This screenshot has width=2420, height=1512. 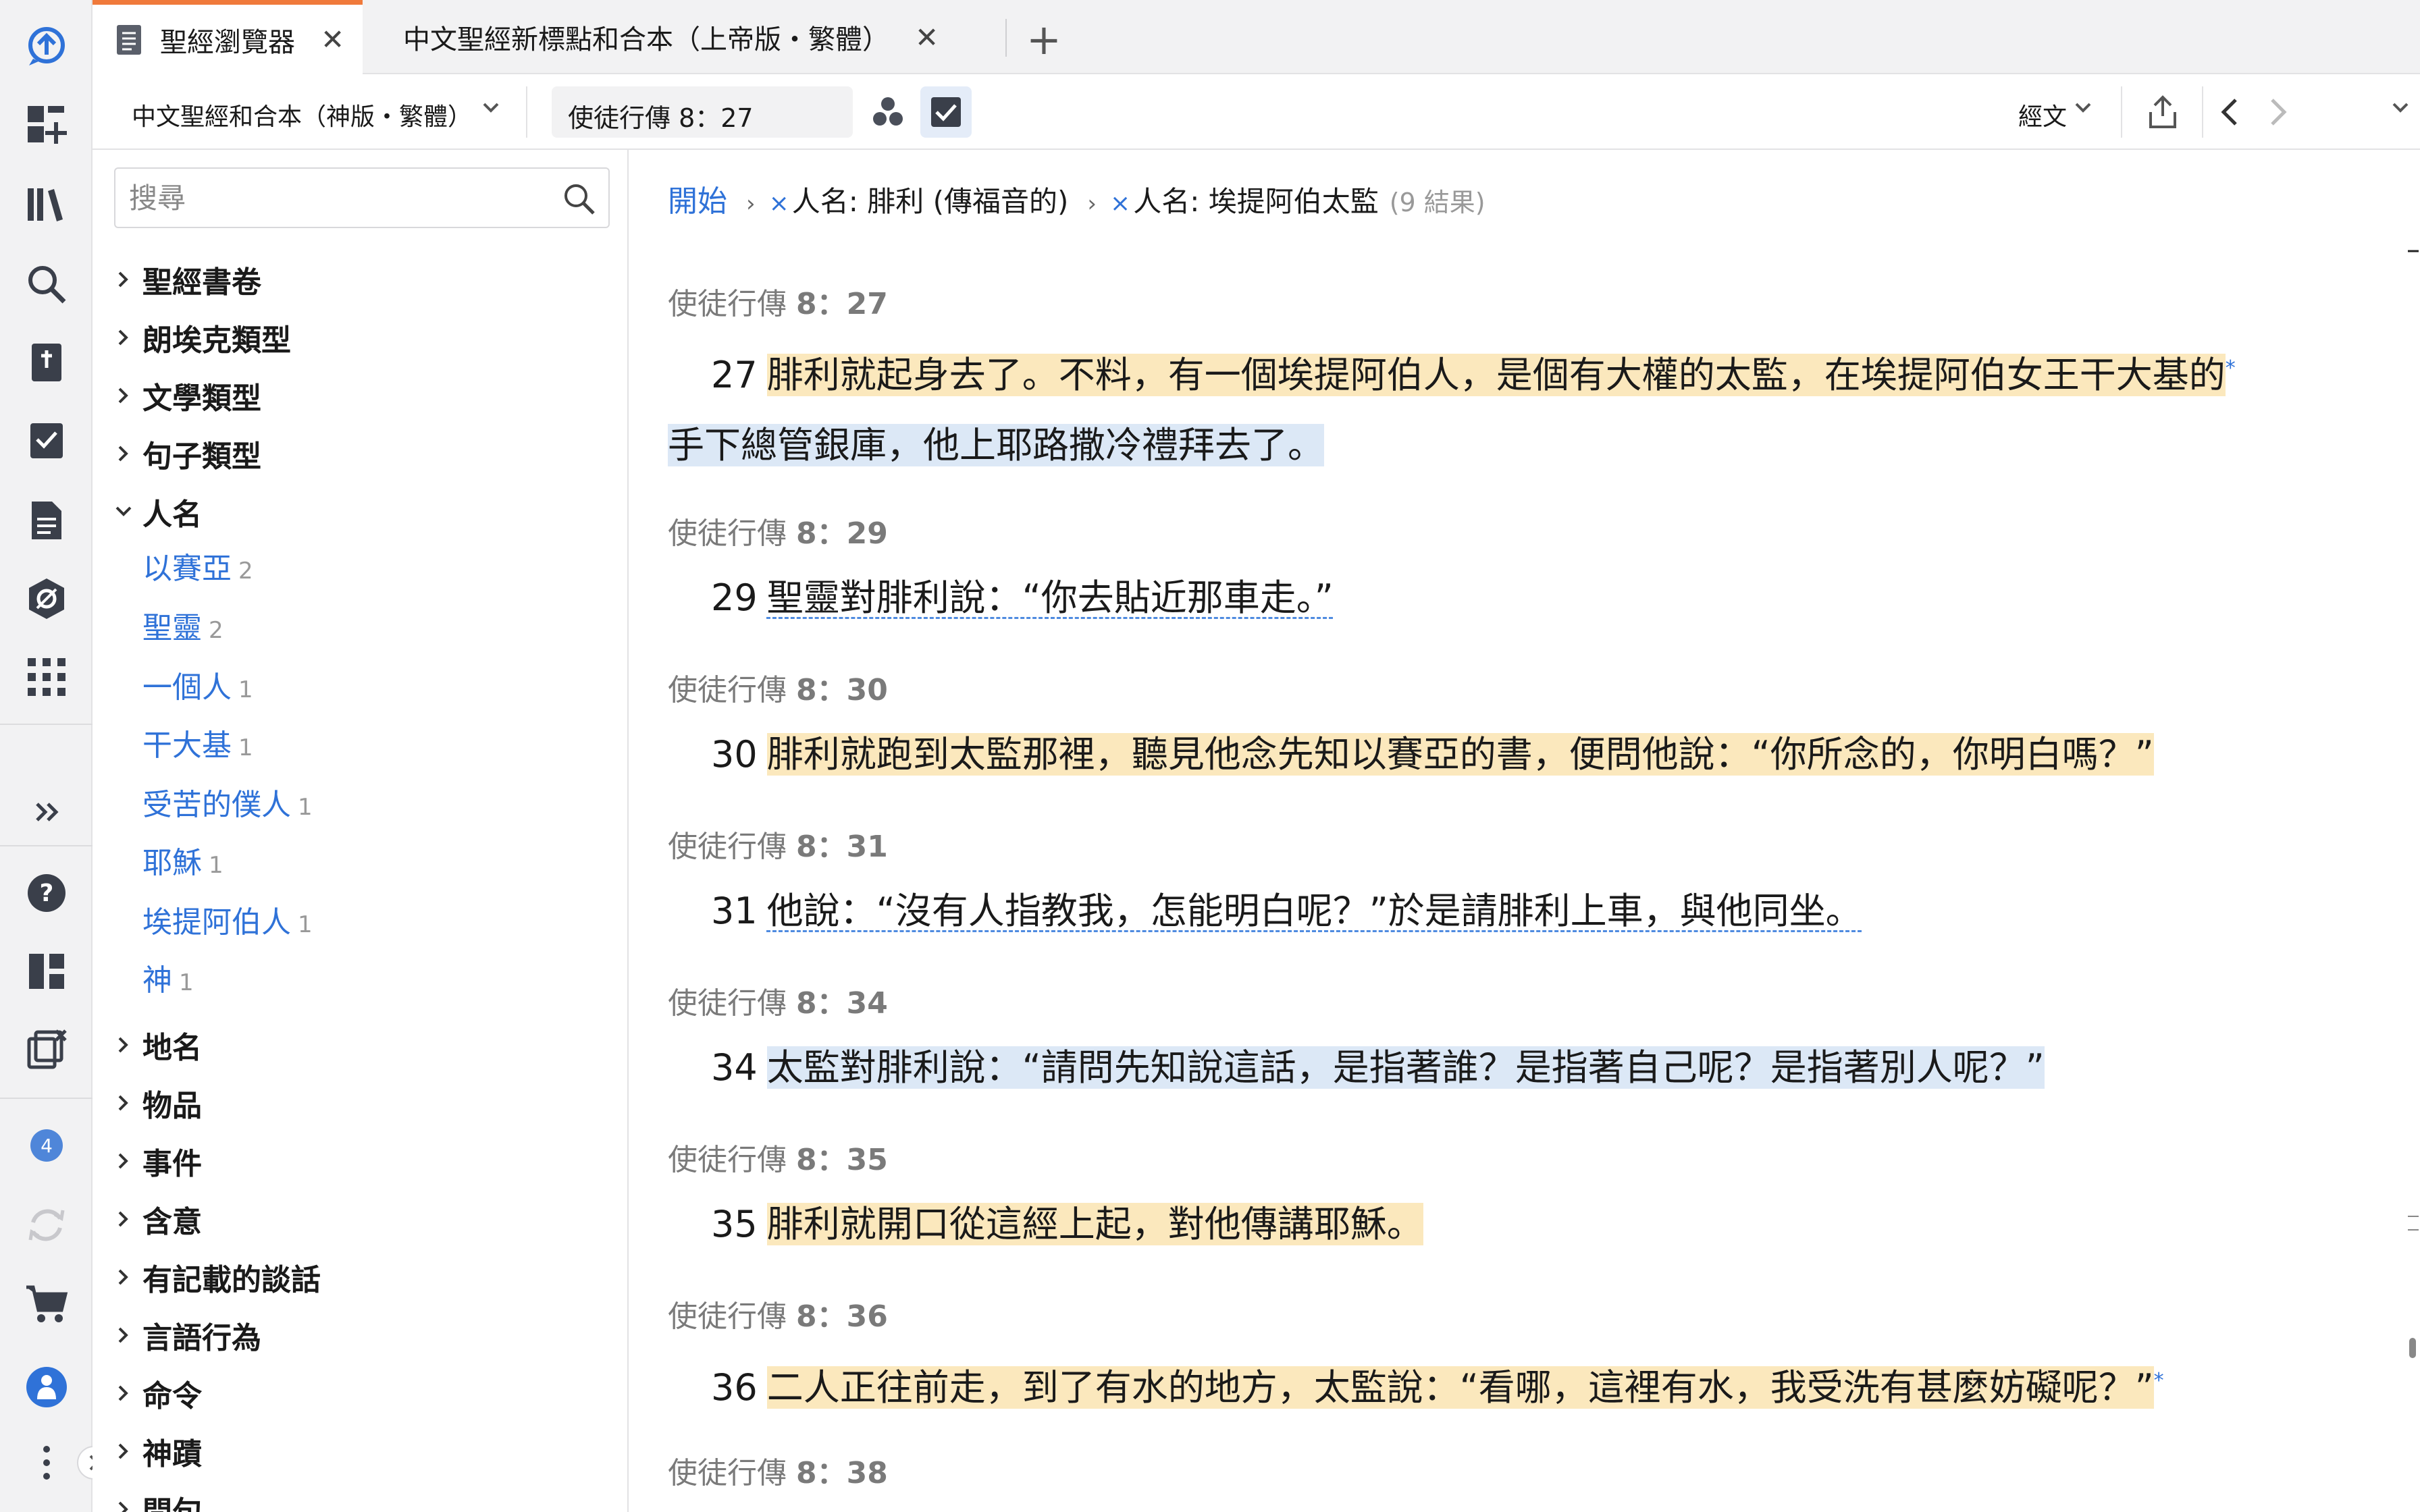 I want to click on dashboard-icon, so click(x=46, y=971).